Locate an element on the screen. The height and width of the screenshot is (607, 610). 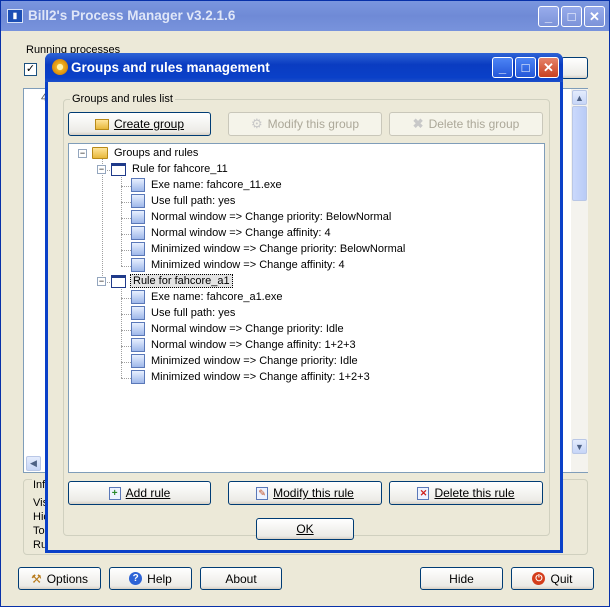
tree-item: Normal window => Change affinity: 4 is located at coordinates (232, 233).